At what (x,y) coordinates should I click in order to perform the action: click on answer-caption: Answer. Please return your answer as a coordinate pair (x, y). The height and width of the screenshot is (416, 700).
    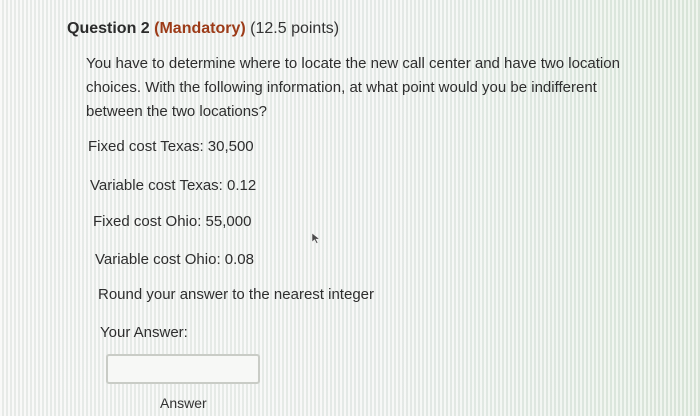
    Looking at the image, I should click on (183, 403).